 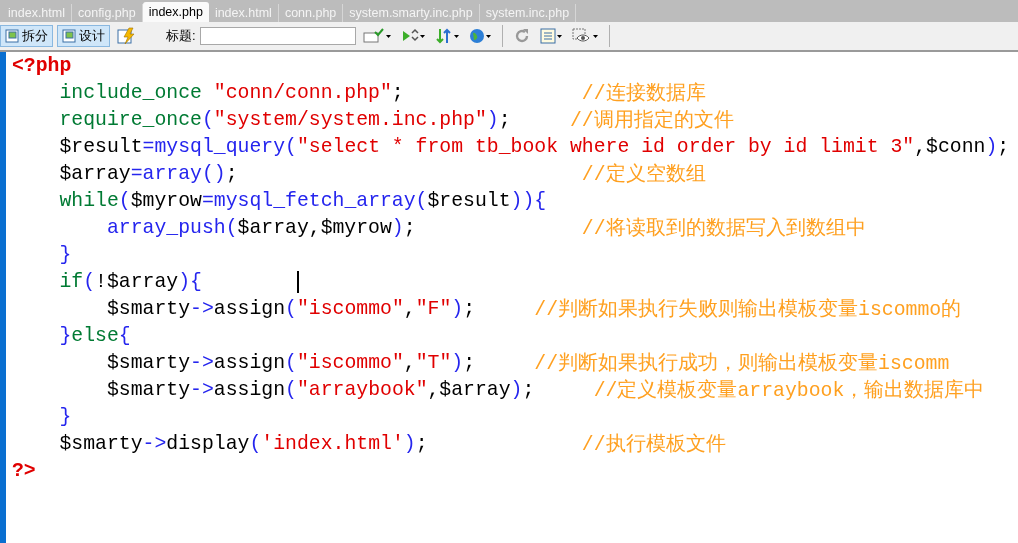 I want to click on eye-icon, so click(x=581, y=36).